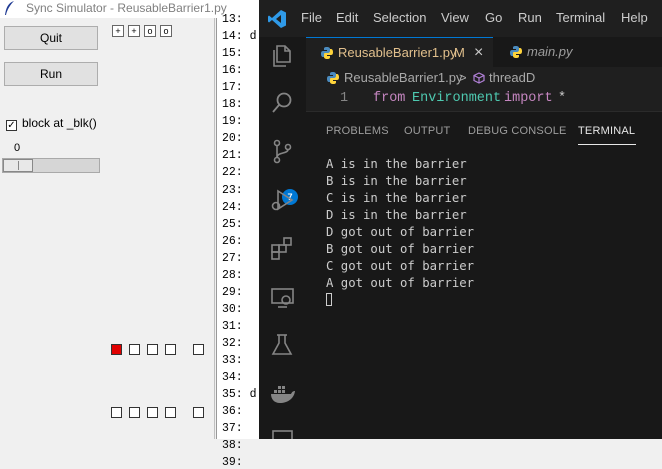 This screenshot has height=469, width=662. I want to click on slider-thumb, so click(18, 165).